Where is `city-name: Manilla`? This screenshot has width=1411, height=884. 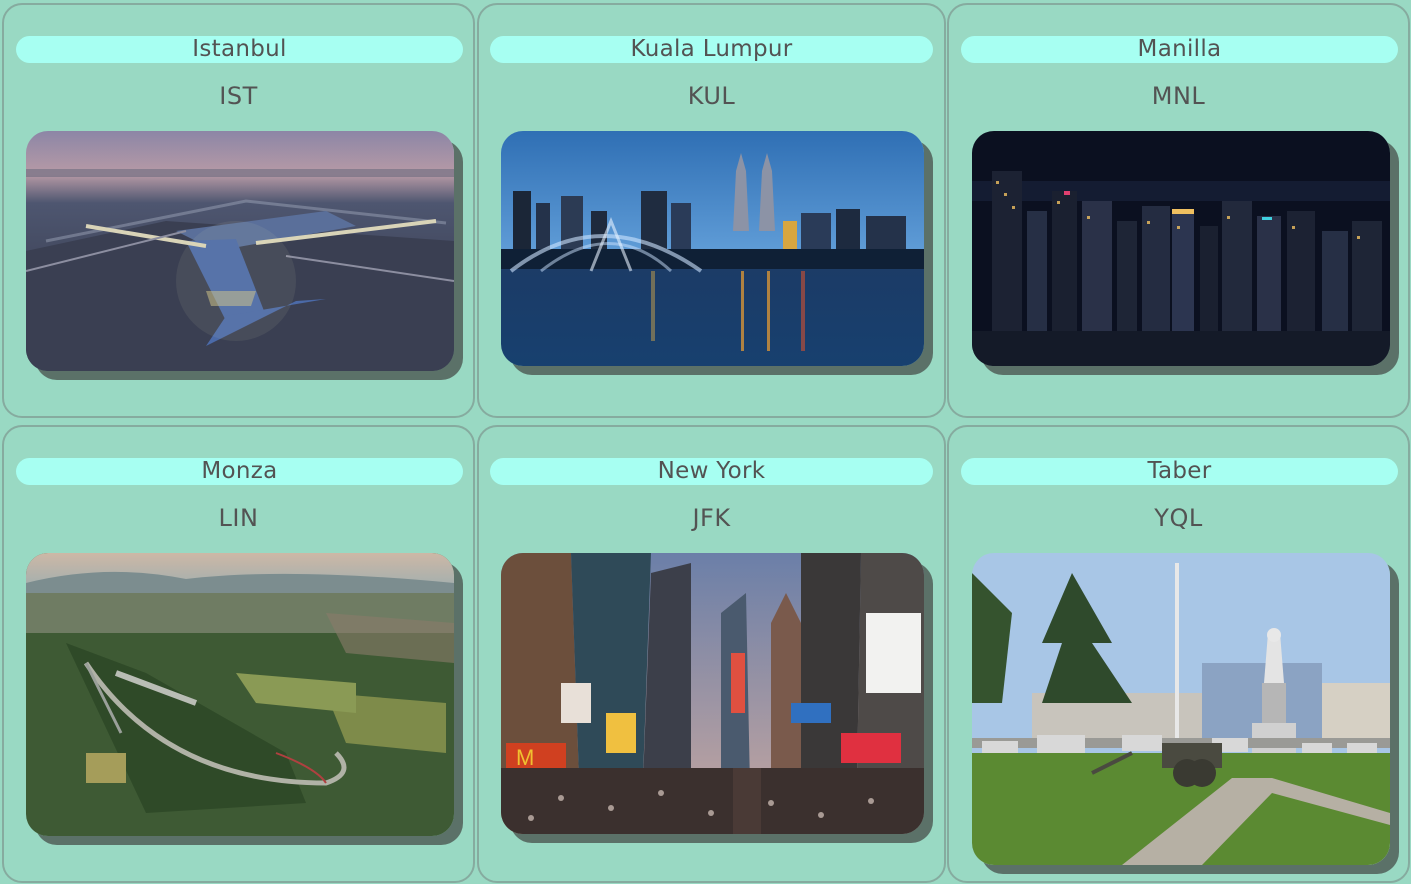
city-name: Manilla is located at coordinates (1179, 49).